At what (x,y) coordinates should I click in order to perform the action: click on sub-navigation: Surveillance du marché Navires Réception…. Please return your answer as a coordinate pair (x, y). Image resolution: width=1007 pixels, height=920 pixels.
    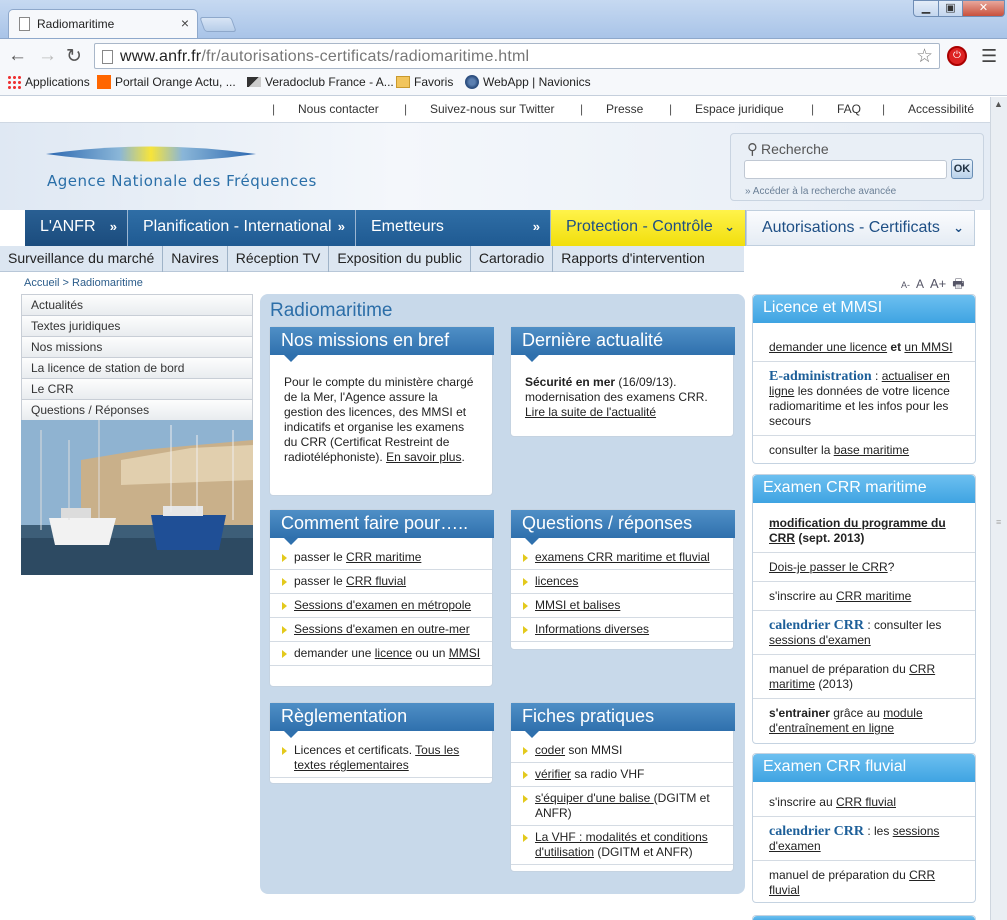
    Looking at the image, I should click on (372, 259).